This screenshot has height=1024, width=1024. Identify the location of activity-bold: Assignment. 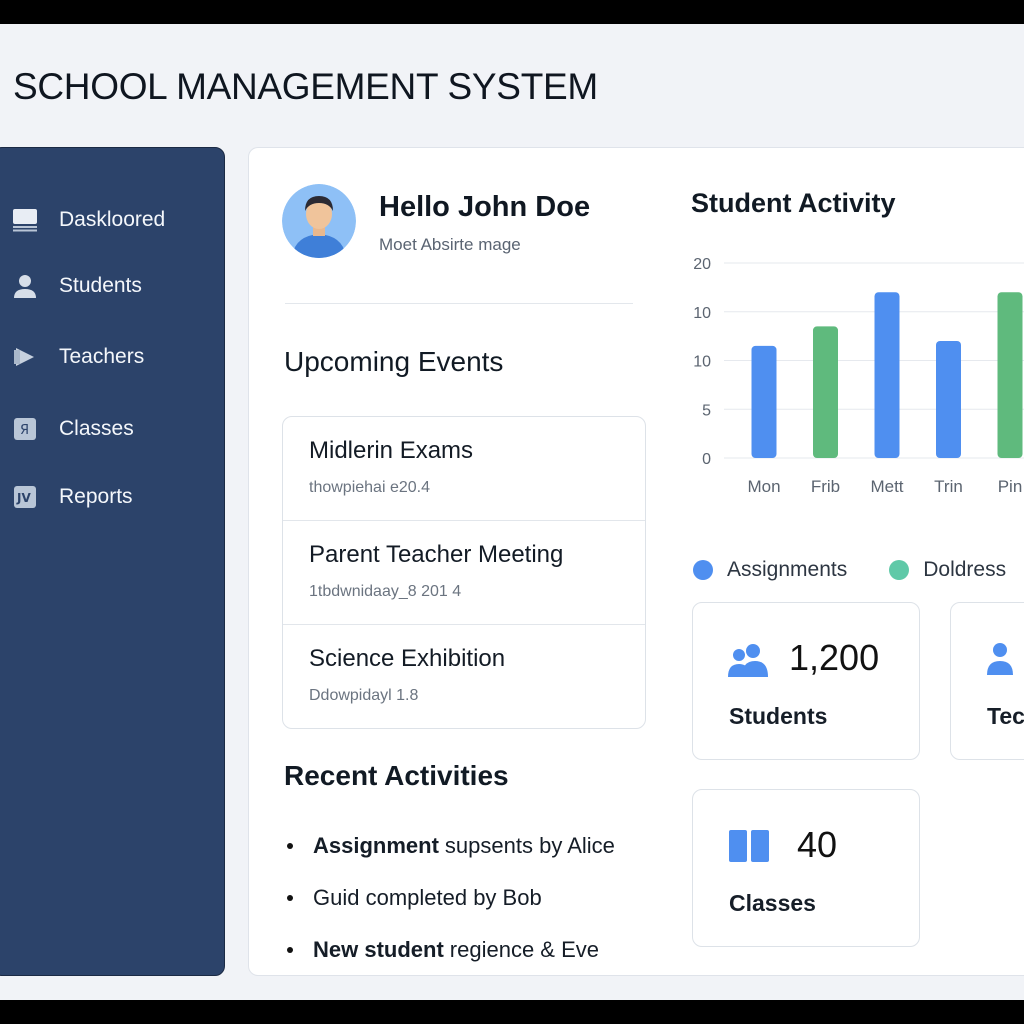
(376, 845).